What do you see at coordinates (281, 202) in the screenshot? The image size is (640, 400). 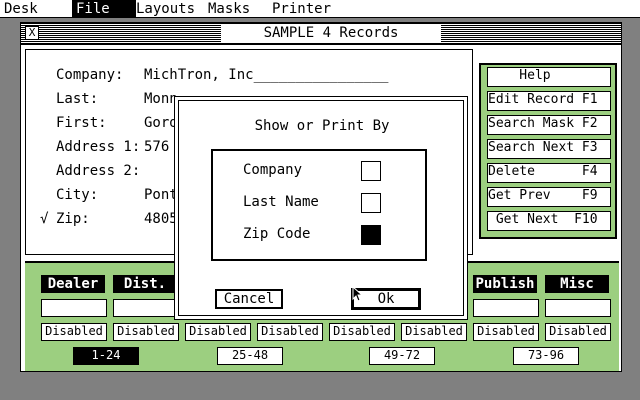 I see `option-label-last-name: Last Name` at bounding box center [281, 202].